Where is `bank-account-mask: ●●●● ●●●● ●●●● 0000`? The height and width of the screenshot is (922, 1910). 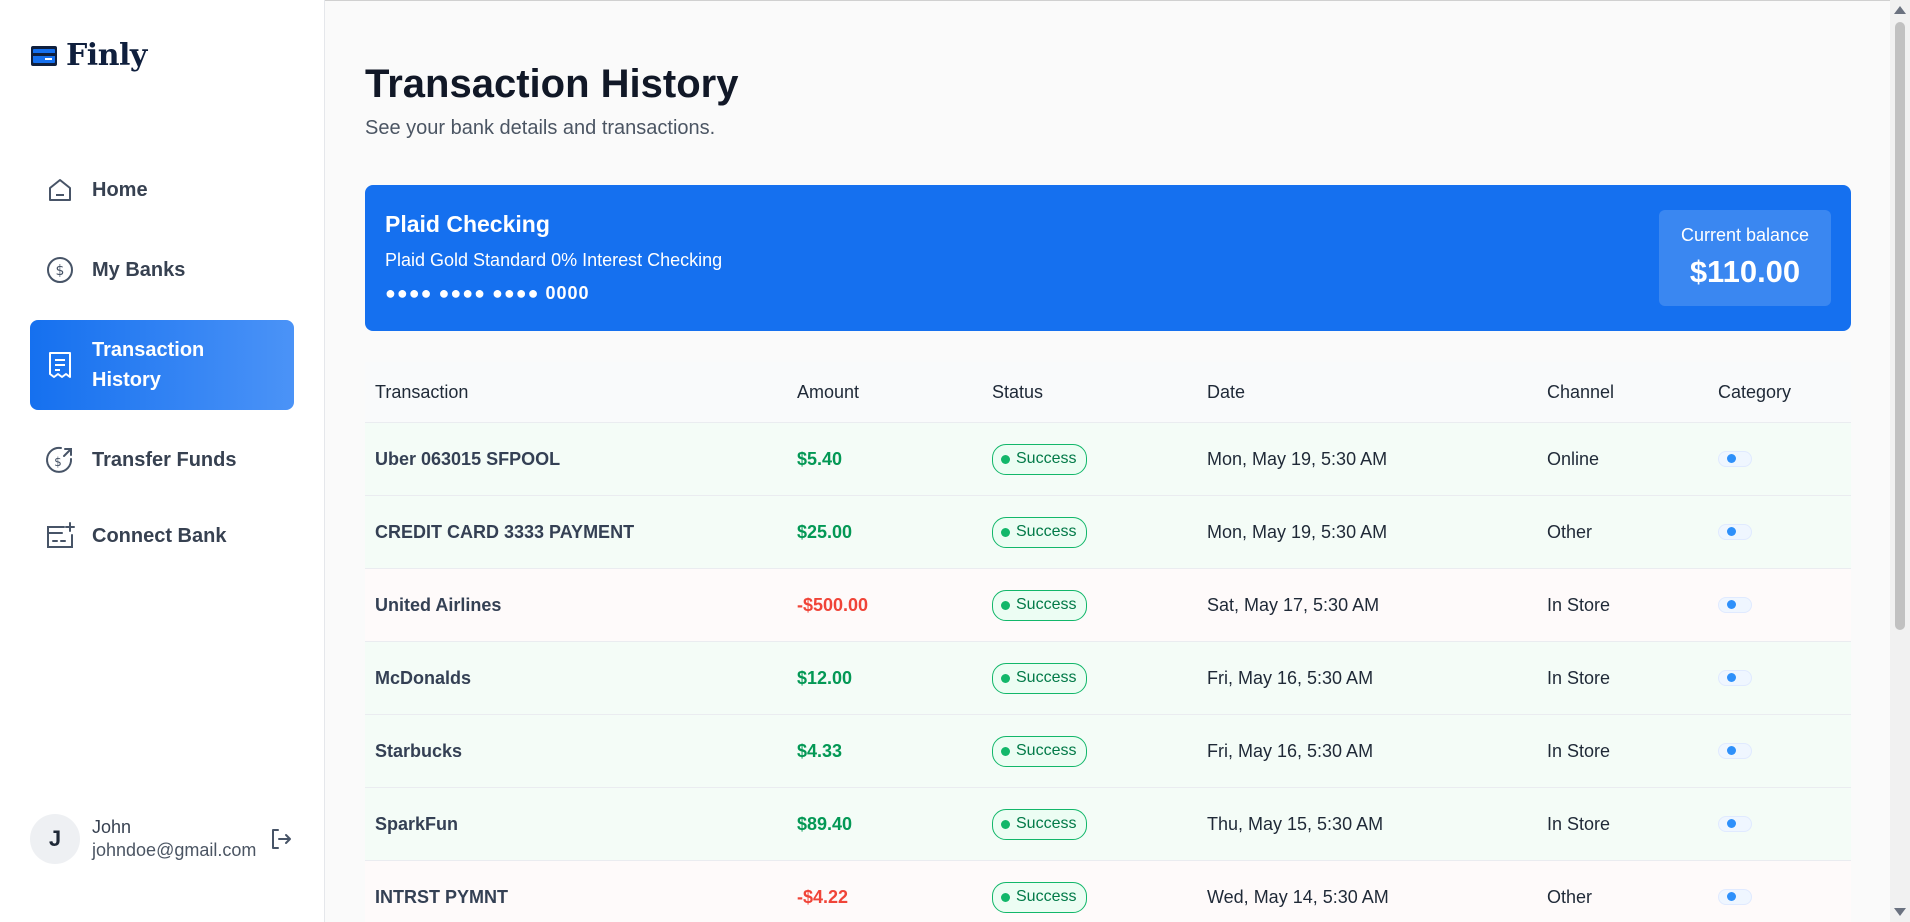 bank-account-mask: ●●●● ●●●● ●●●● 0000 is located at coordinates (487, 293).